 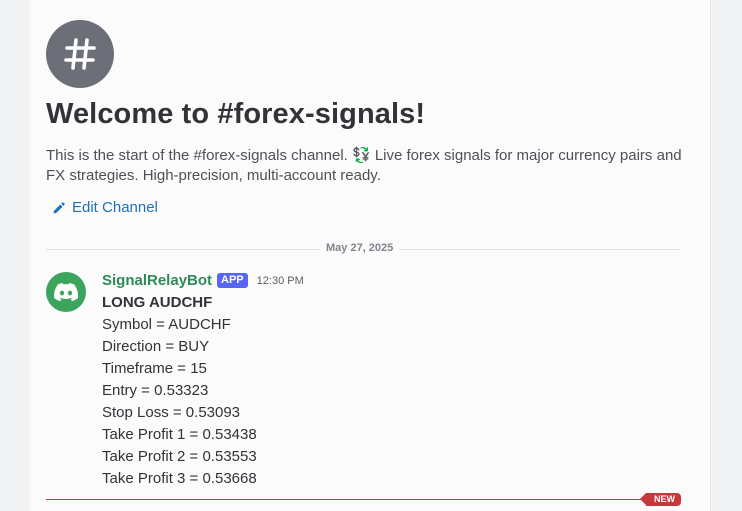 I want to click on page-title: Welcome to #forex-signals!, so click(x=236, y=114).